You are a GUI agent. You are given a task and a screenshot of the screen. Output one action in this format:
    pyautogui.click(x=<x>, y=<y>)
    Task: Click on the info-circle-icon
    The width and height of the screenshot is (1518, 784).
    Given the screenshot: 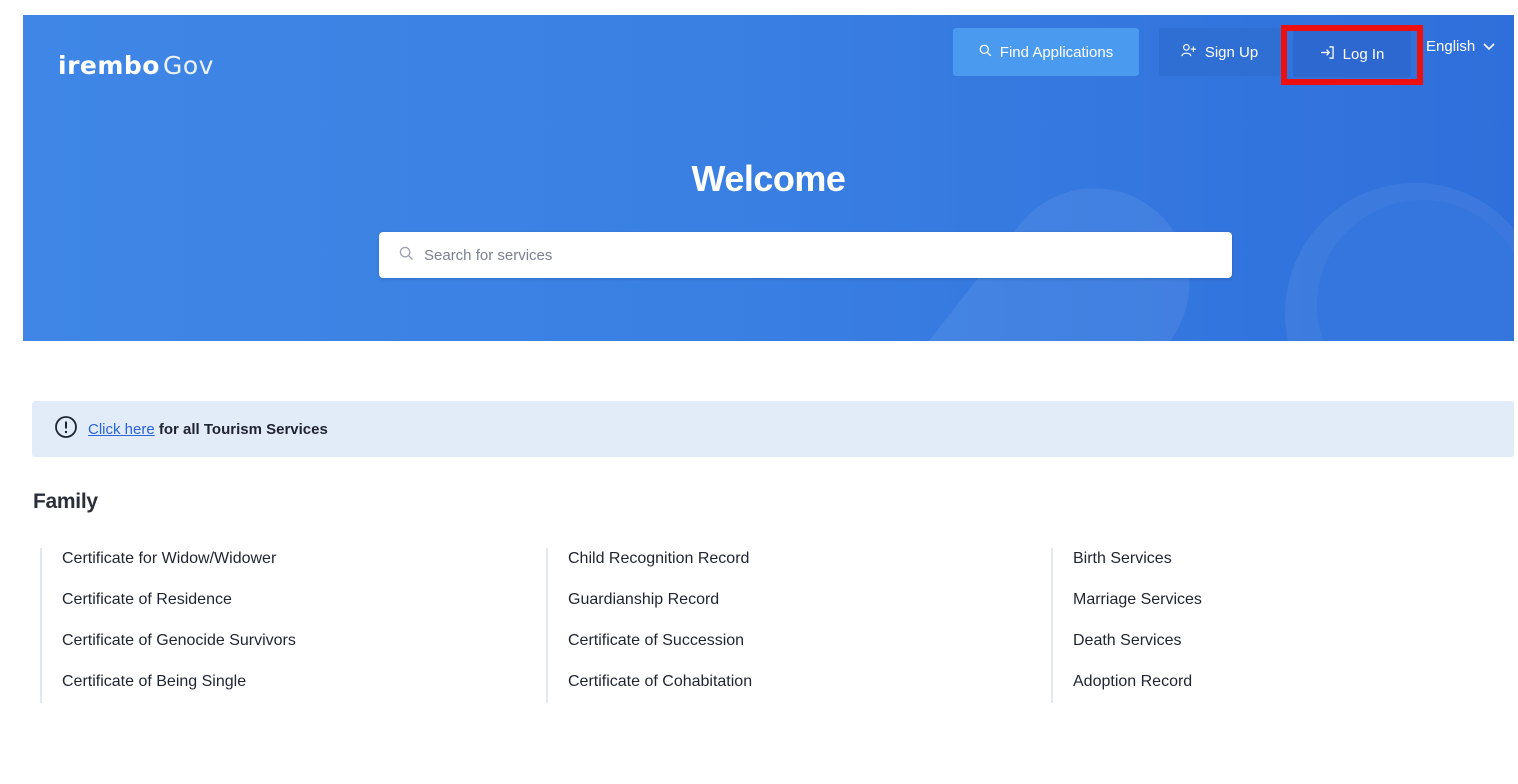 What is the action you would take?
    pyautogui.click(x=66, y=429)
    